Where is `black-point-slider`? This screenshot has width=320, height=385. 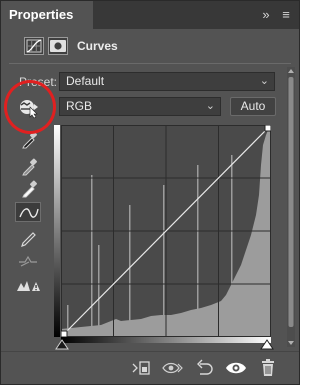
black-point-slider is located at coordinates (62, 344).